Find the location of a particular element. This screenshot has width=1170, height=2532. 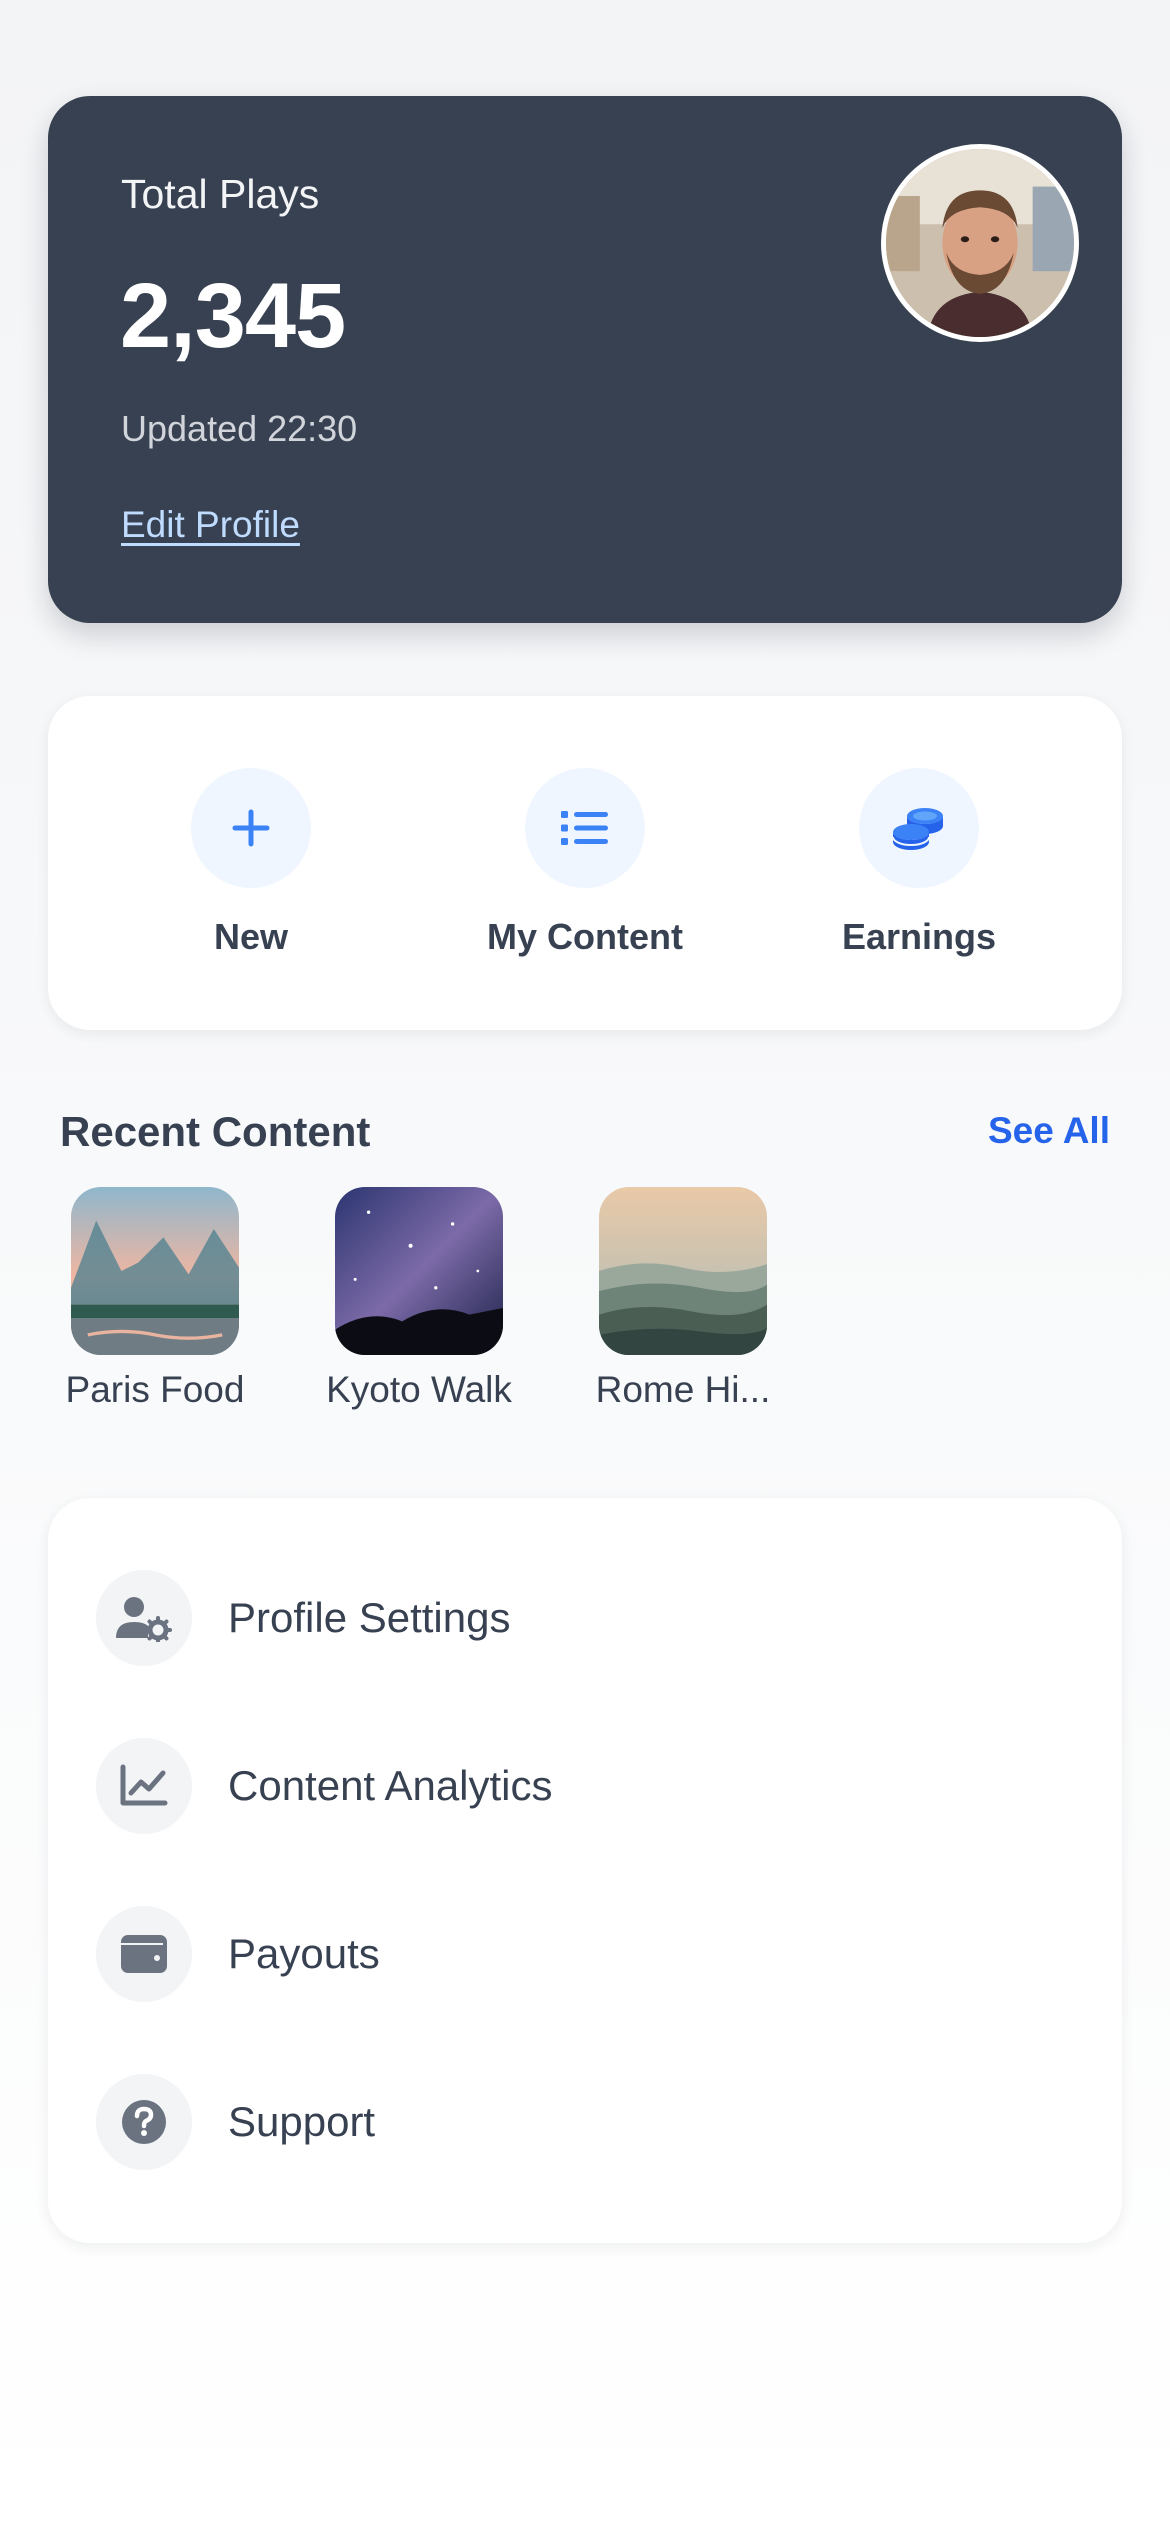

avatar is located at coordinates (980, 243).